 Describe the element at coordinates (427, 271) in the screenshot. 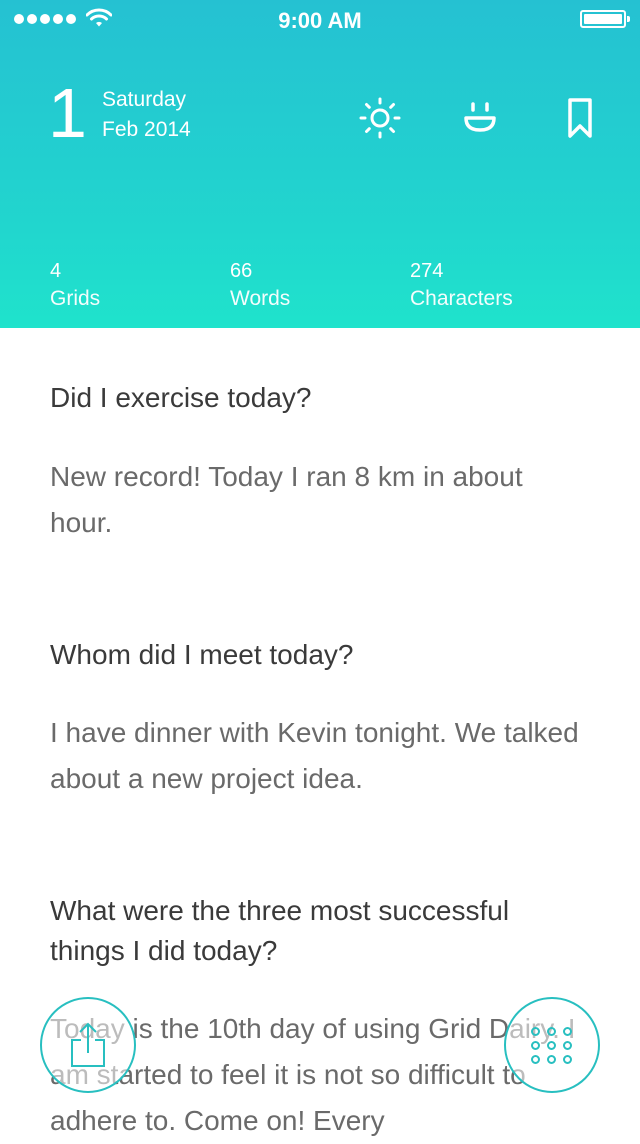

I see `stat-characters-value: 274` at that location.